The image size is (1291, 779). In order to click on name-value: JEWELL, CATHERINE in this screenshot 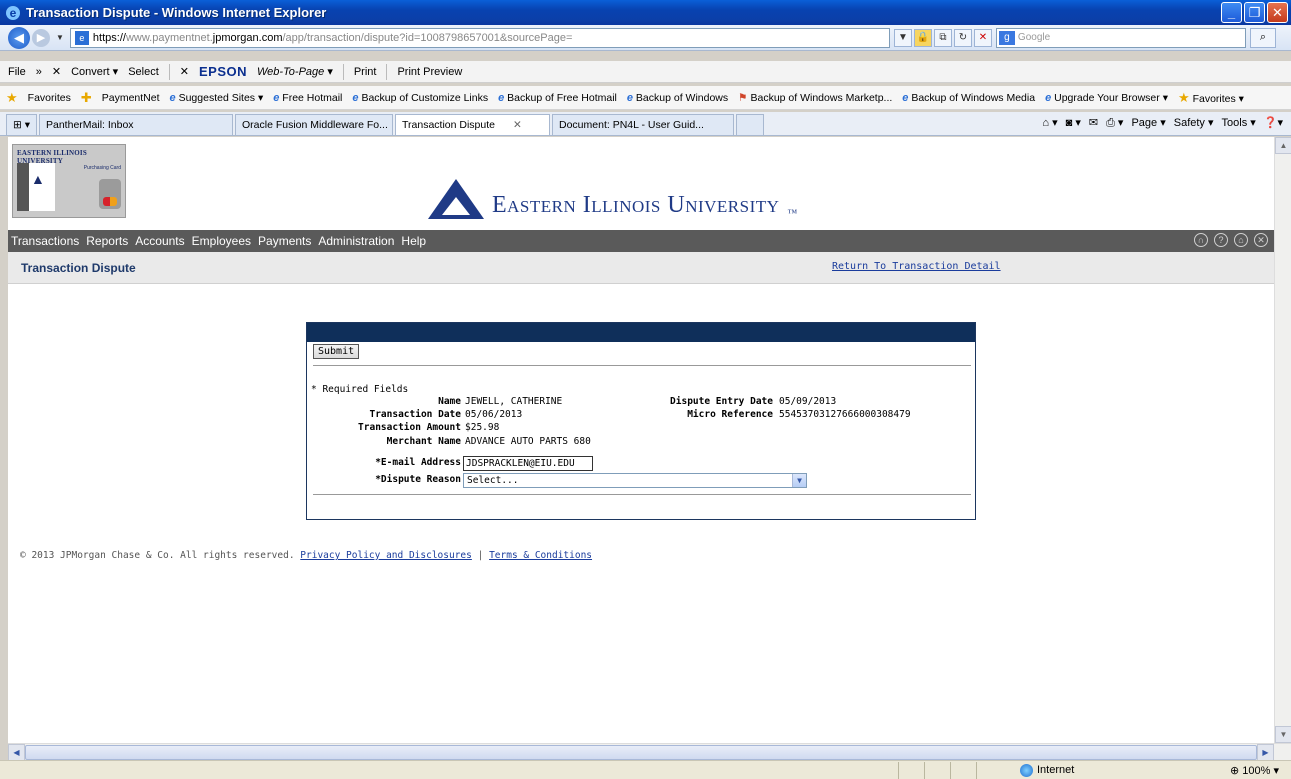, I will do `click(514, 401)`.